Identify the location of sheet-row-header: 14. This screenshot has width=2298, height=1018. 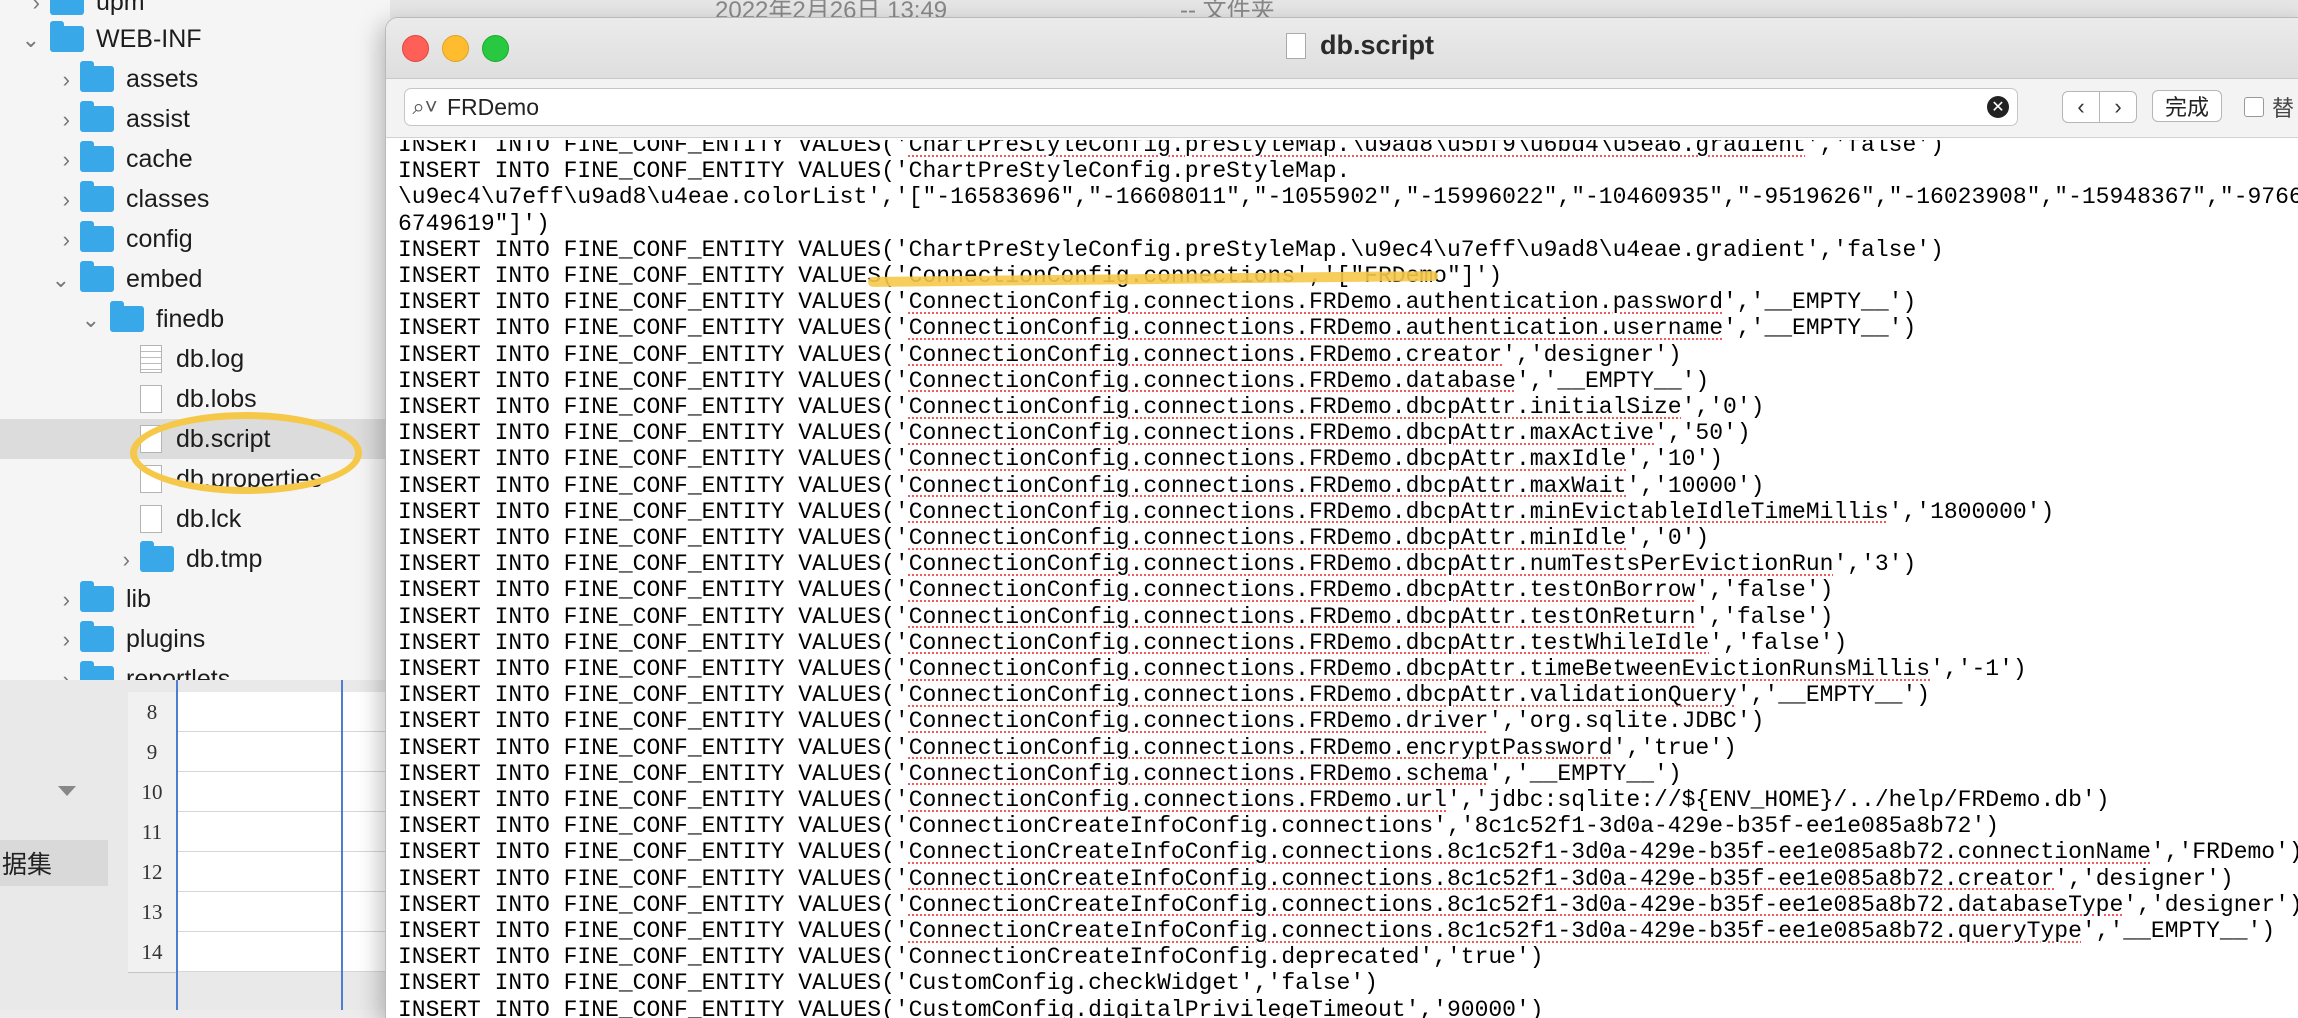
(152, 952).